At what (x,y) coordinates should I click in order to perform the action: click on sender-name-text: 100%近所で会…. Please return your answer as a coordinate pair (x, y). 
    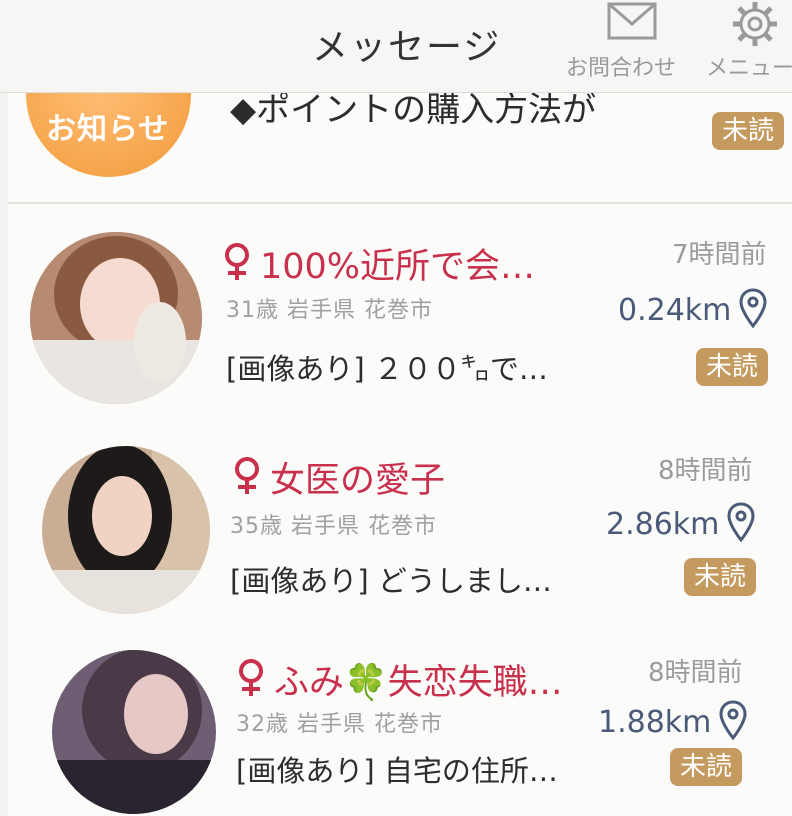
    Looking at the image, I should click on (398, 267).